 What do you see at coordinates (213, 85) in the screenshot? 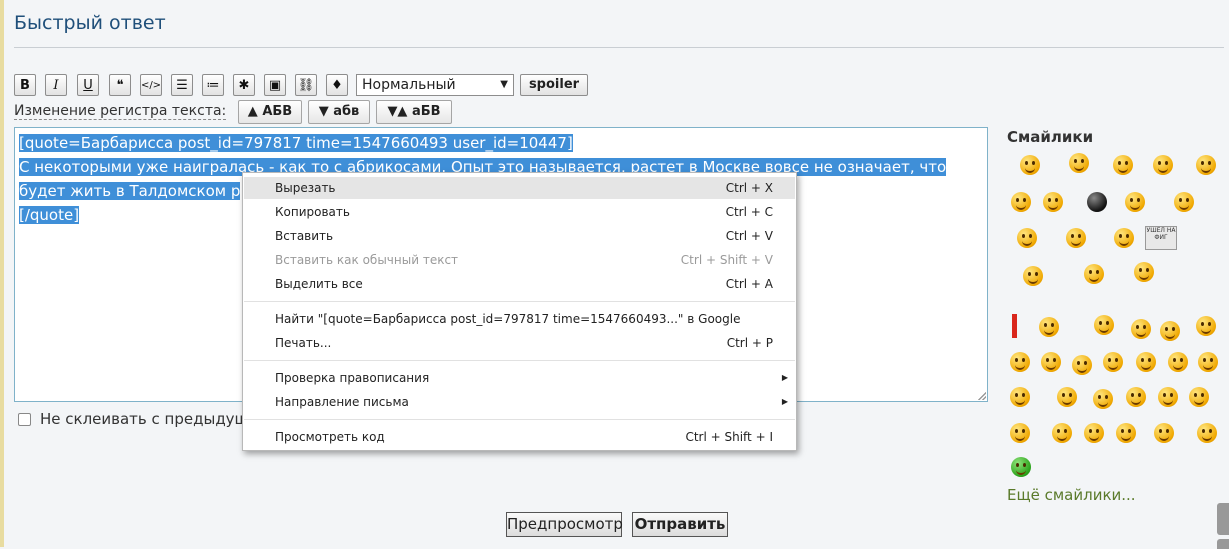
I see `numbered-list-icon: ≔` at bounding box center [213, 85].